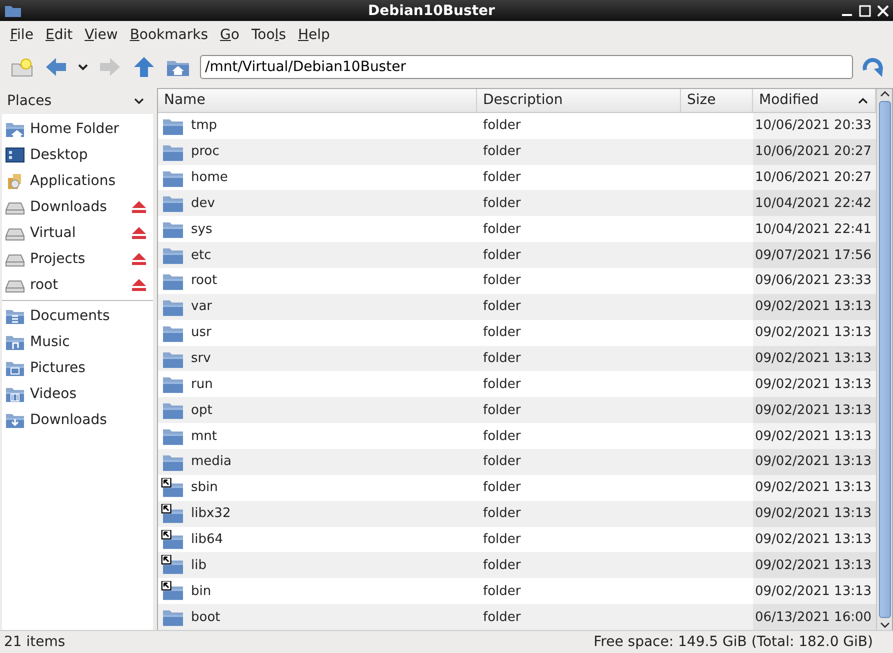  What do you see at coordinates (268, 35) in the screenshot?
I see `menu-item: Tools` at bounding box center [268, 35].